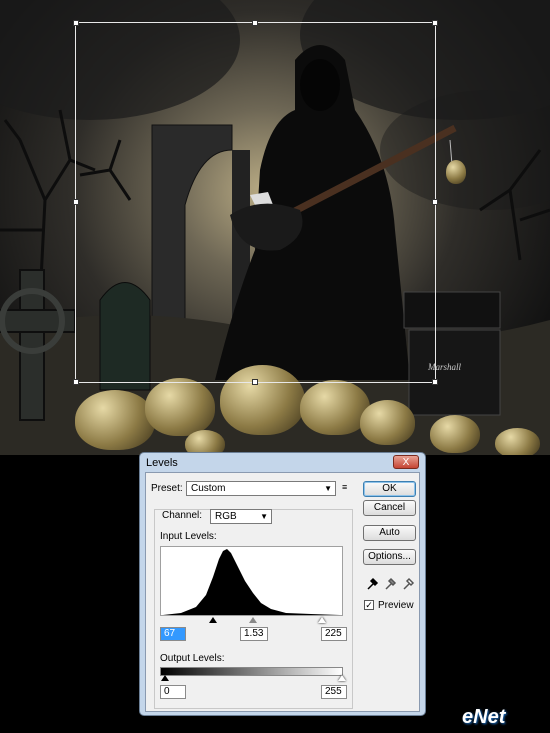  I want to click on transform-handle-top-left, so click(76, 23).